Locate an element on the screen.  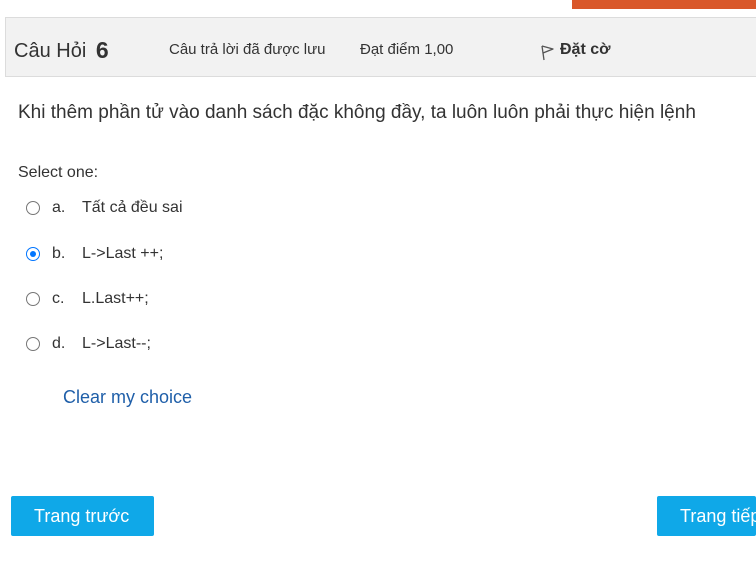
option-c: c. L.Last++; is located at coordinates (87, 299).